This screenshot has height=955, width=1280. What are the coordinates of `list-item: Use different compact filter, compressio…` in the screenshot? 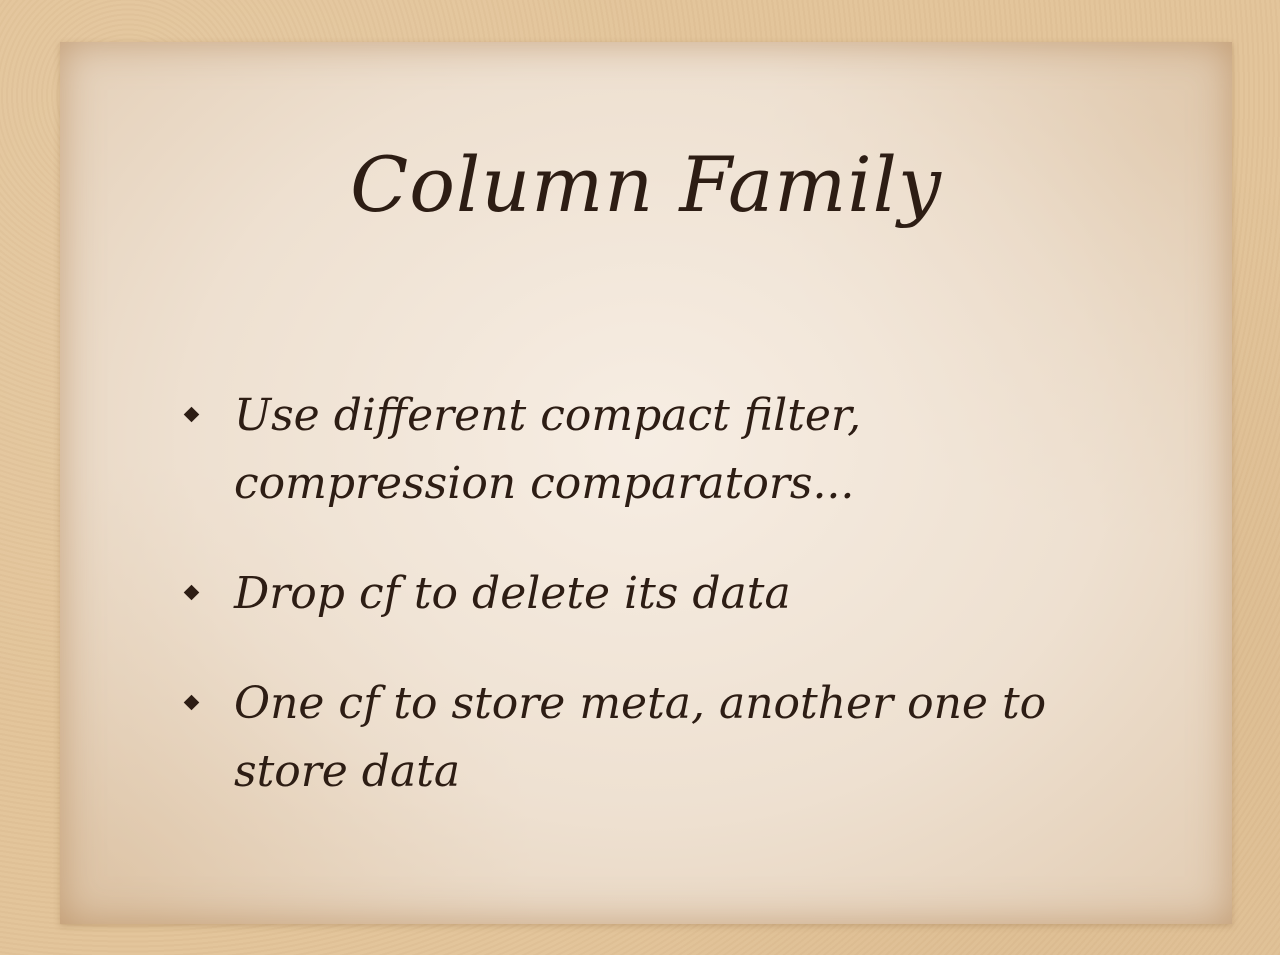 It's located at (660, 450).